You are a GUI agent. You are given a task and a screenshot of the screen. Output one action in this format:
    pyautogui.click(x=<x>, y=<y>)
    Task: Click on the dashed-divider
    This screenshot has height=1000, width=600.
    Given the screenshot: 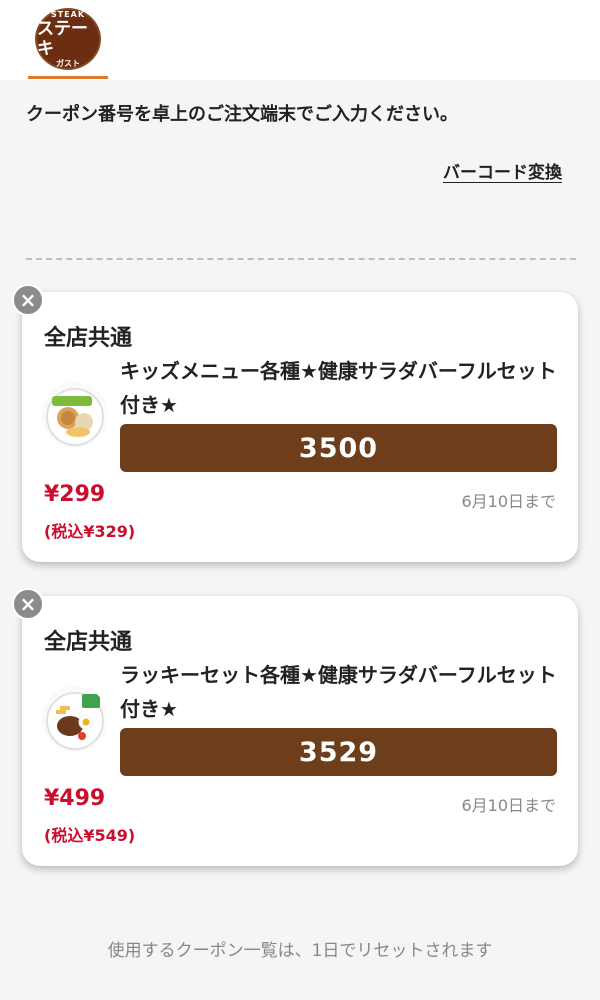 What is the action you would take?
    pyautogui.click(x=301, y=259)
    